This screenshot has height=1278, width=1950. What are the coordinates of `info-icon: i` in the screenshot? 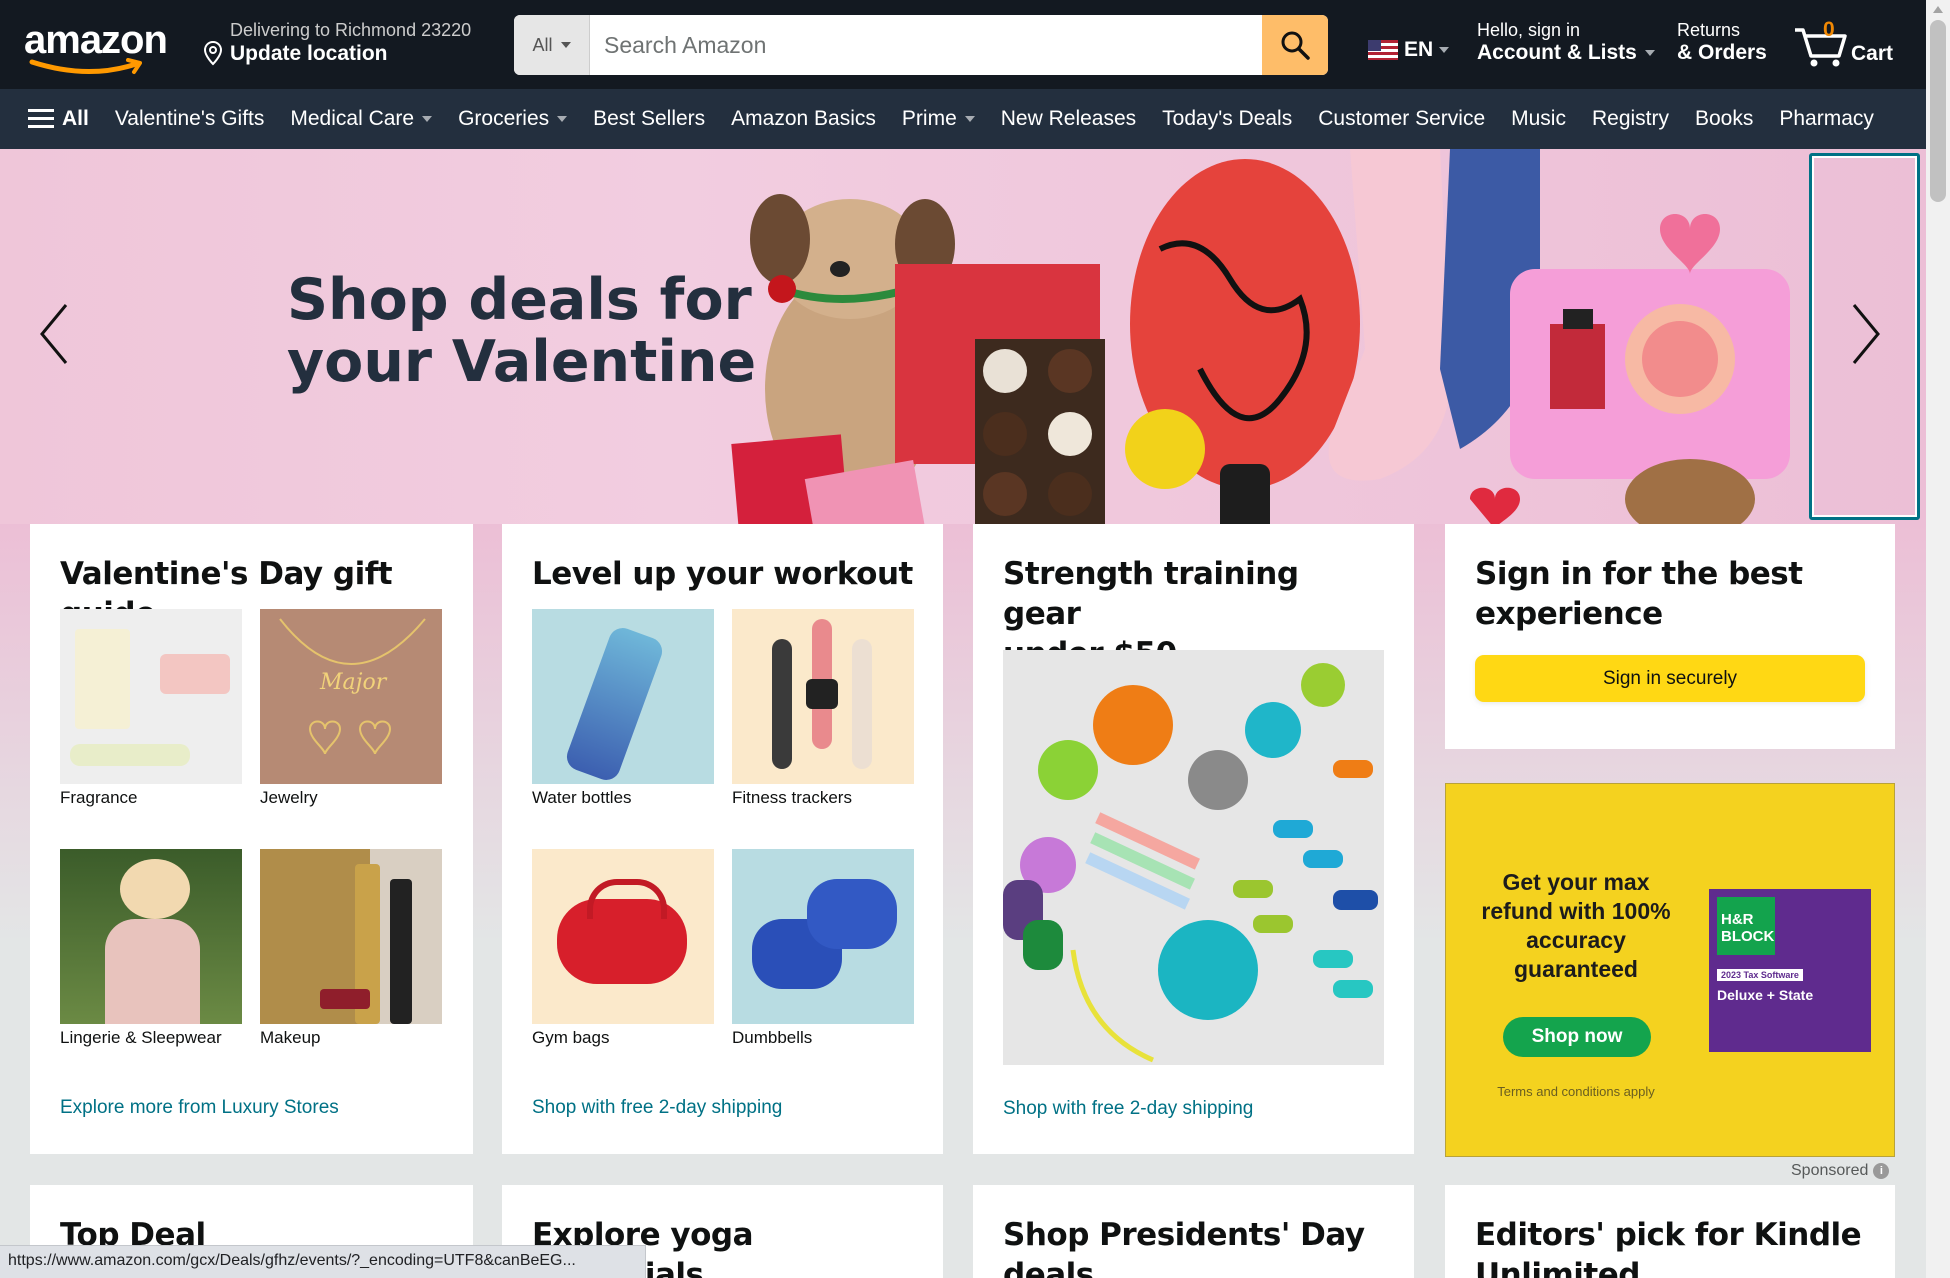 It's located at (1881, 1171).